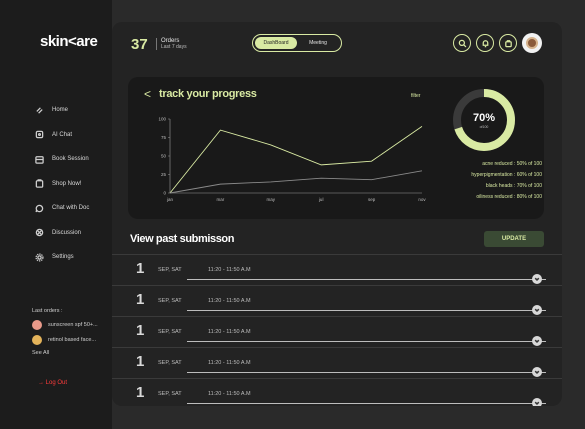 This screenshot has height=429, width=585. I want to click on x-tick-label: mar, so click(221, 199).